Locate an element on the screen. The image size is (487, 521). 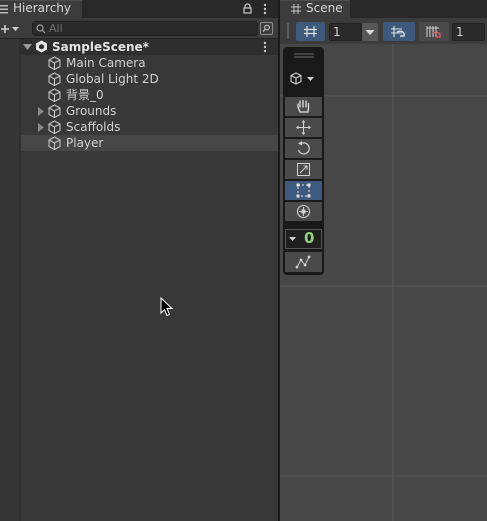
search-icon is located at coordinates (41, 29).